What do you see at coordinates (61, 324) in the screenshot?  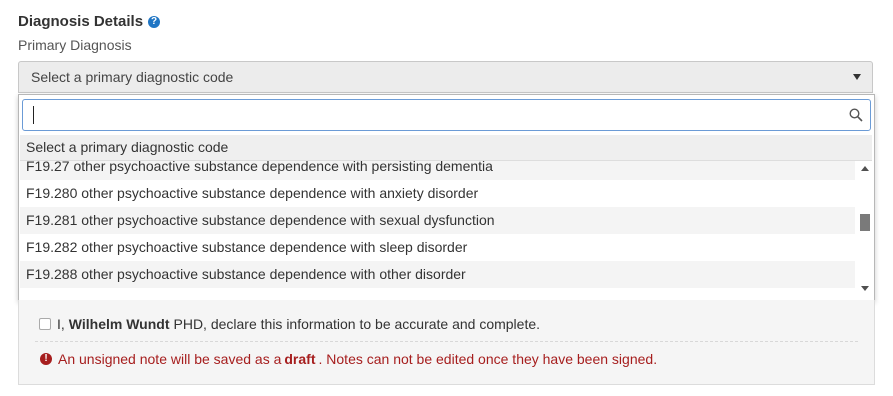 I see `attestation-prefix: I,` at bounding box center [61, 324].